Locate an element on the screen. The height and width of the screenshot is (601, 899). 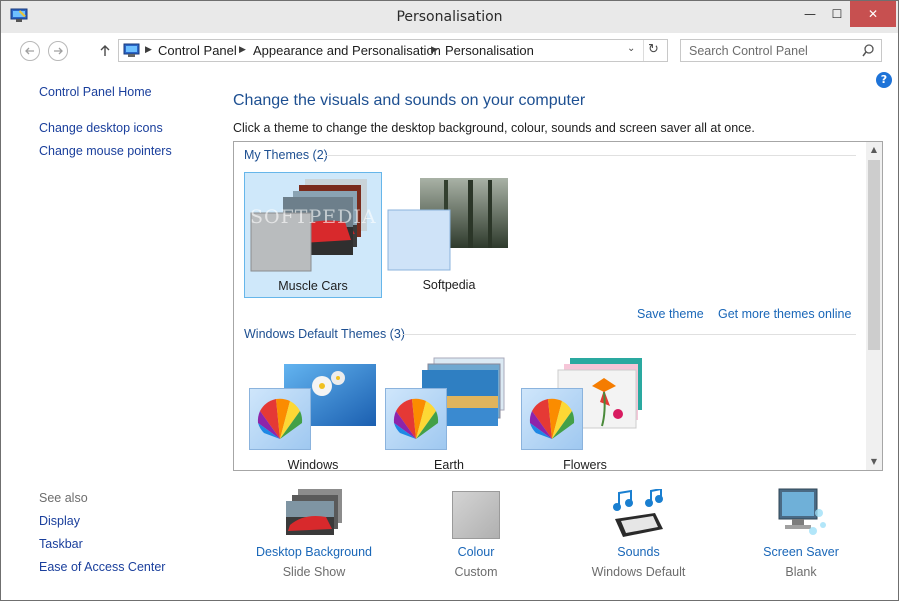
arrow-right-icon is located at coordinates (58, 51).